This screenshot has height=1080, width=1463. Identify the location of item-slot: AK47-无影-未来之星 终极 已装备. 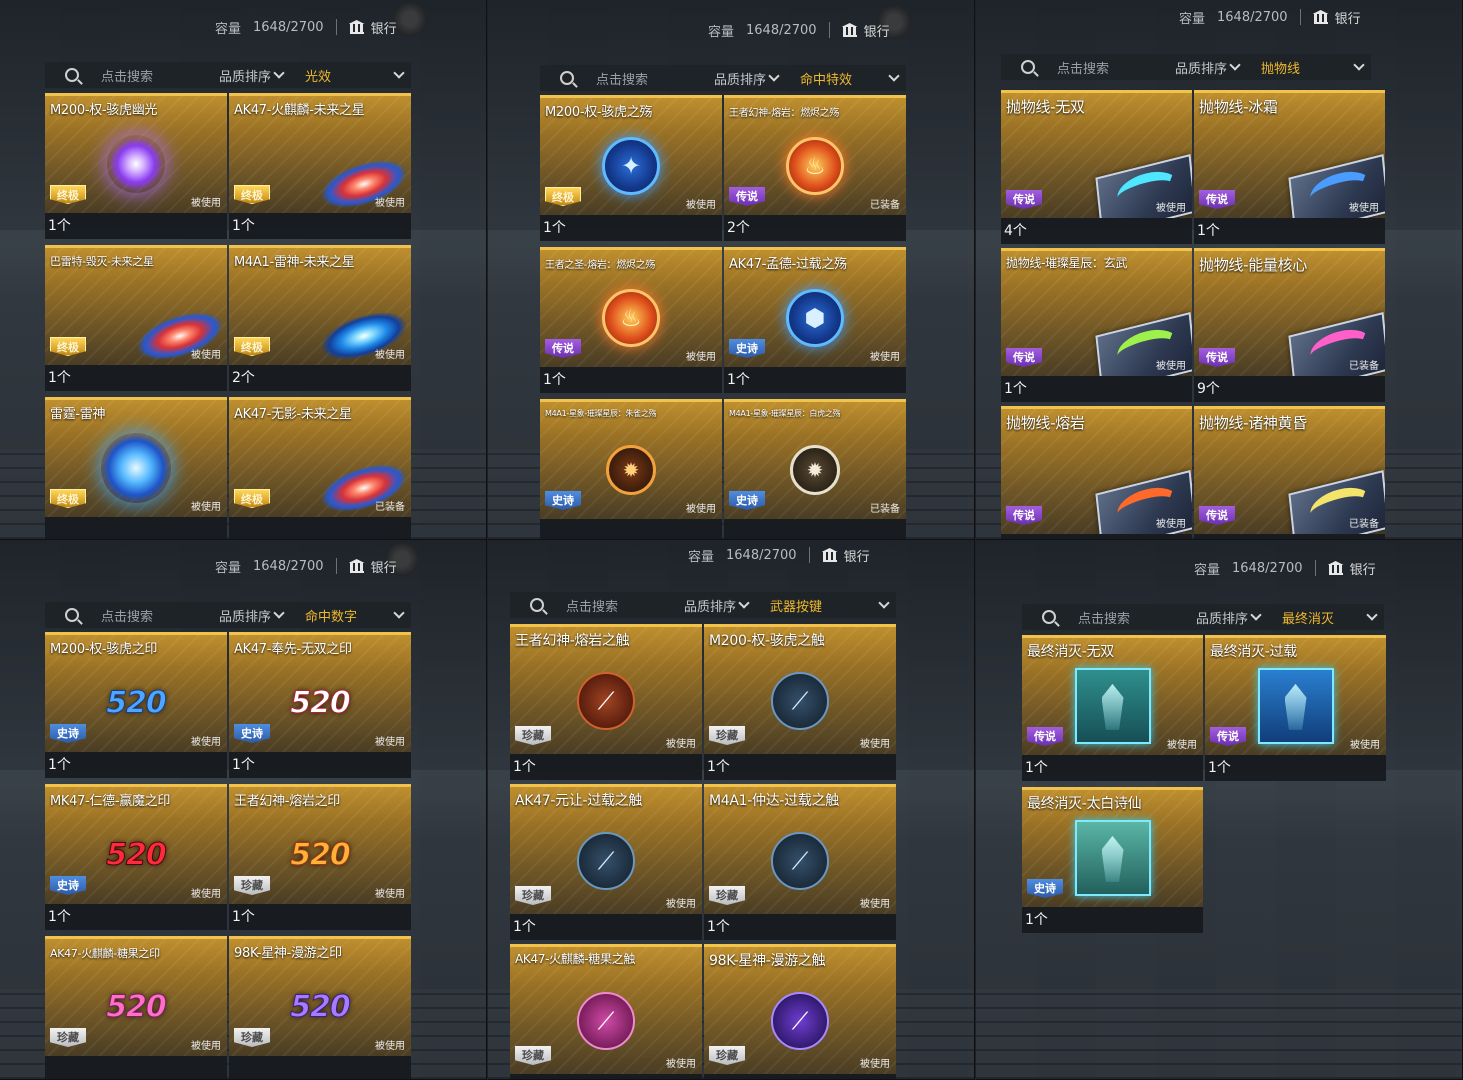
(321, 468).